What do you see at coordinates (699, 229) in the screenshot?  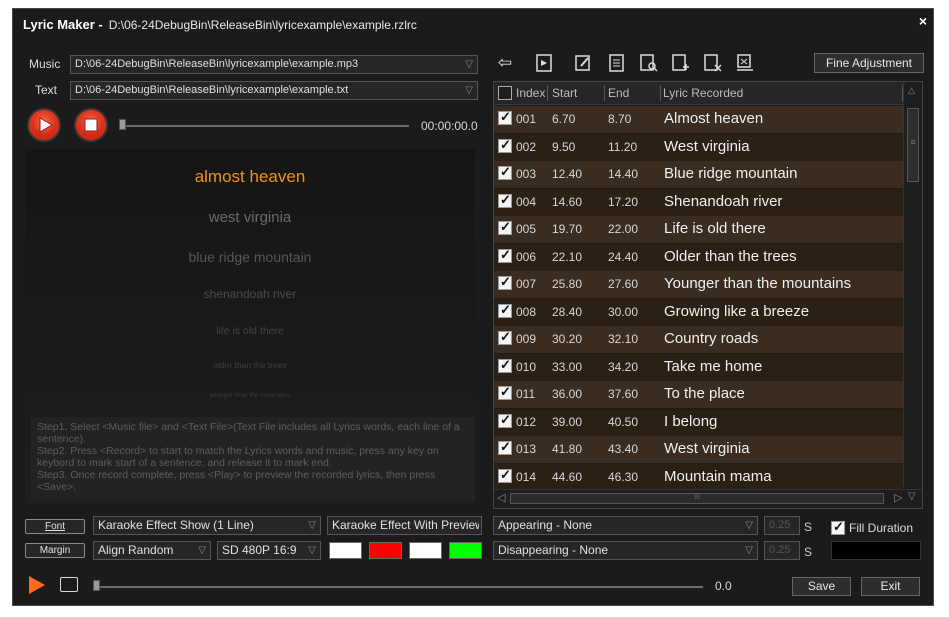 I see `table-row: 005 19.70 22.00 Life is old there` at bounding box center [699, 229].